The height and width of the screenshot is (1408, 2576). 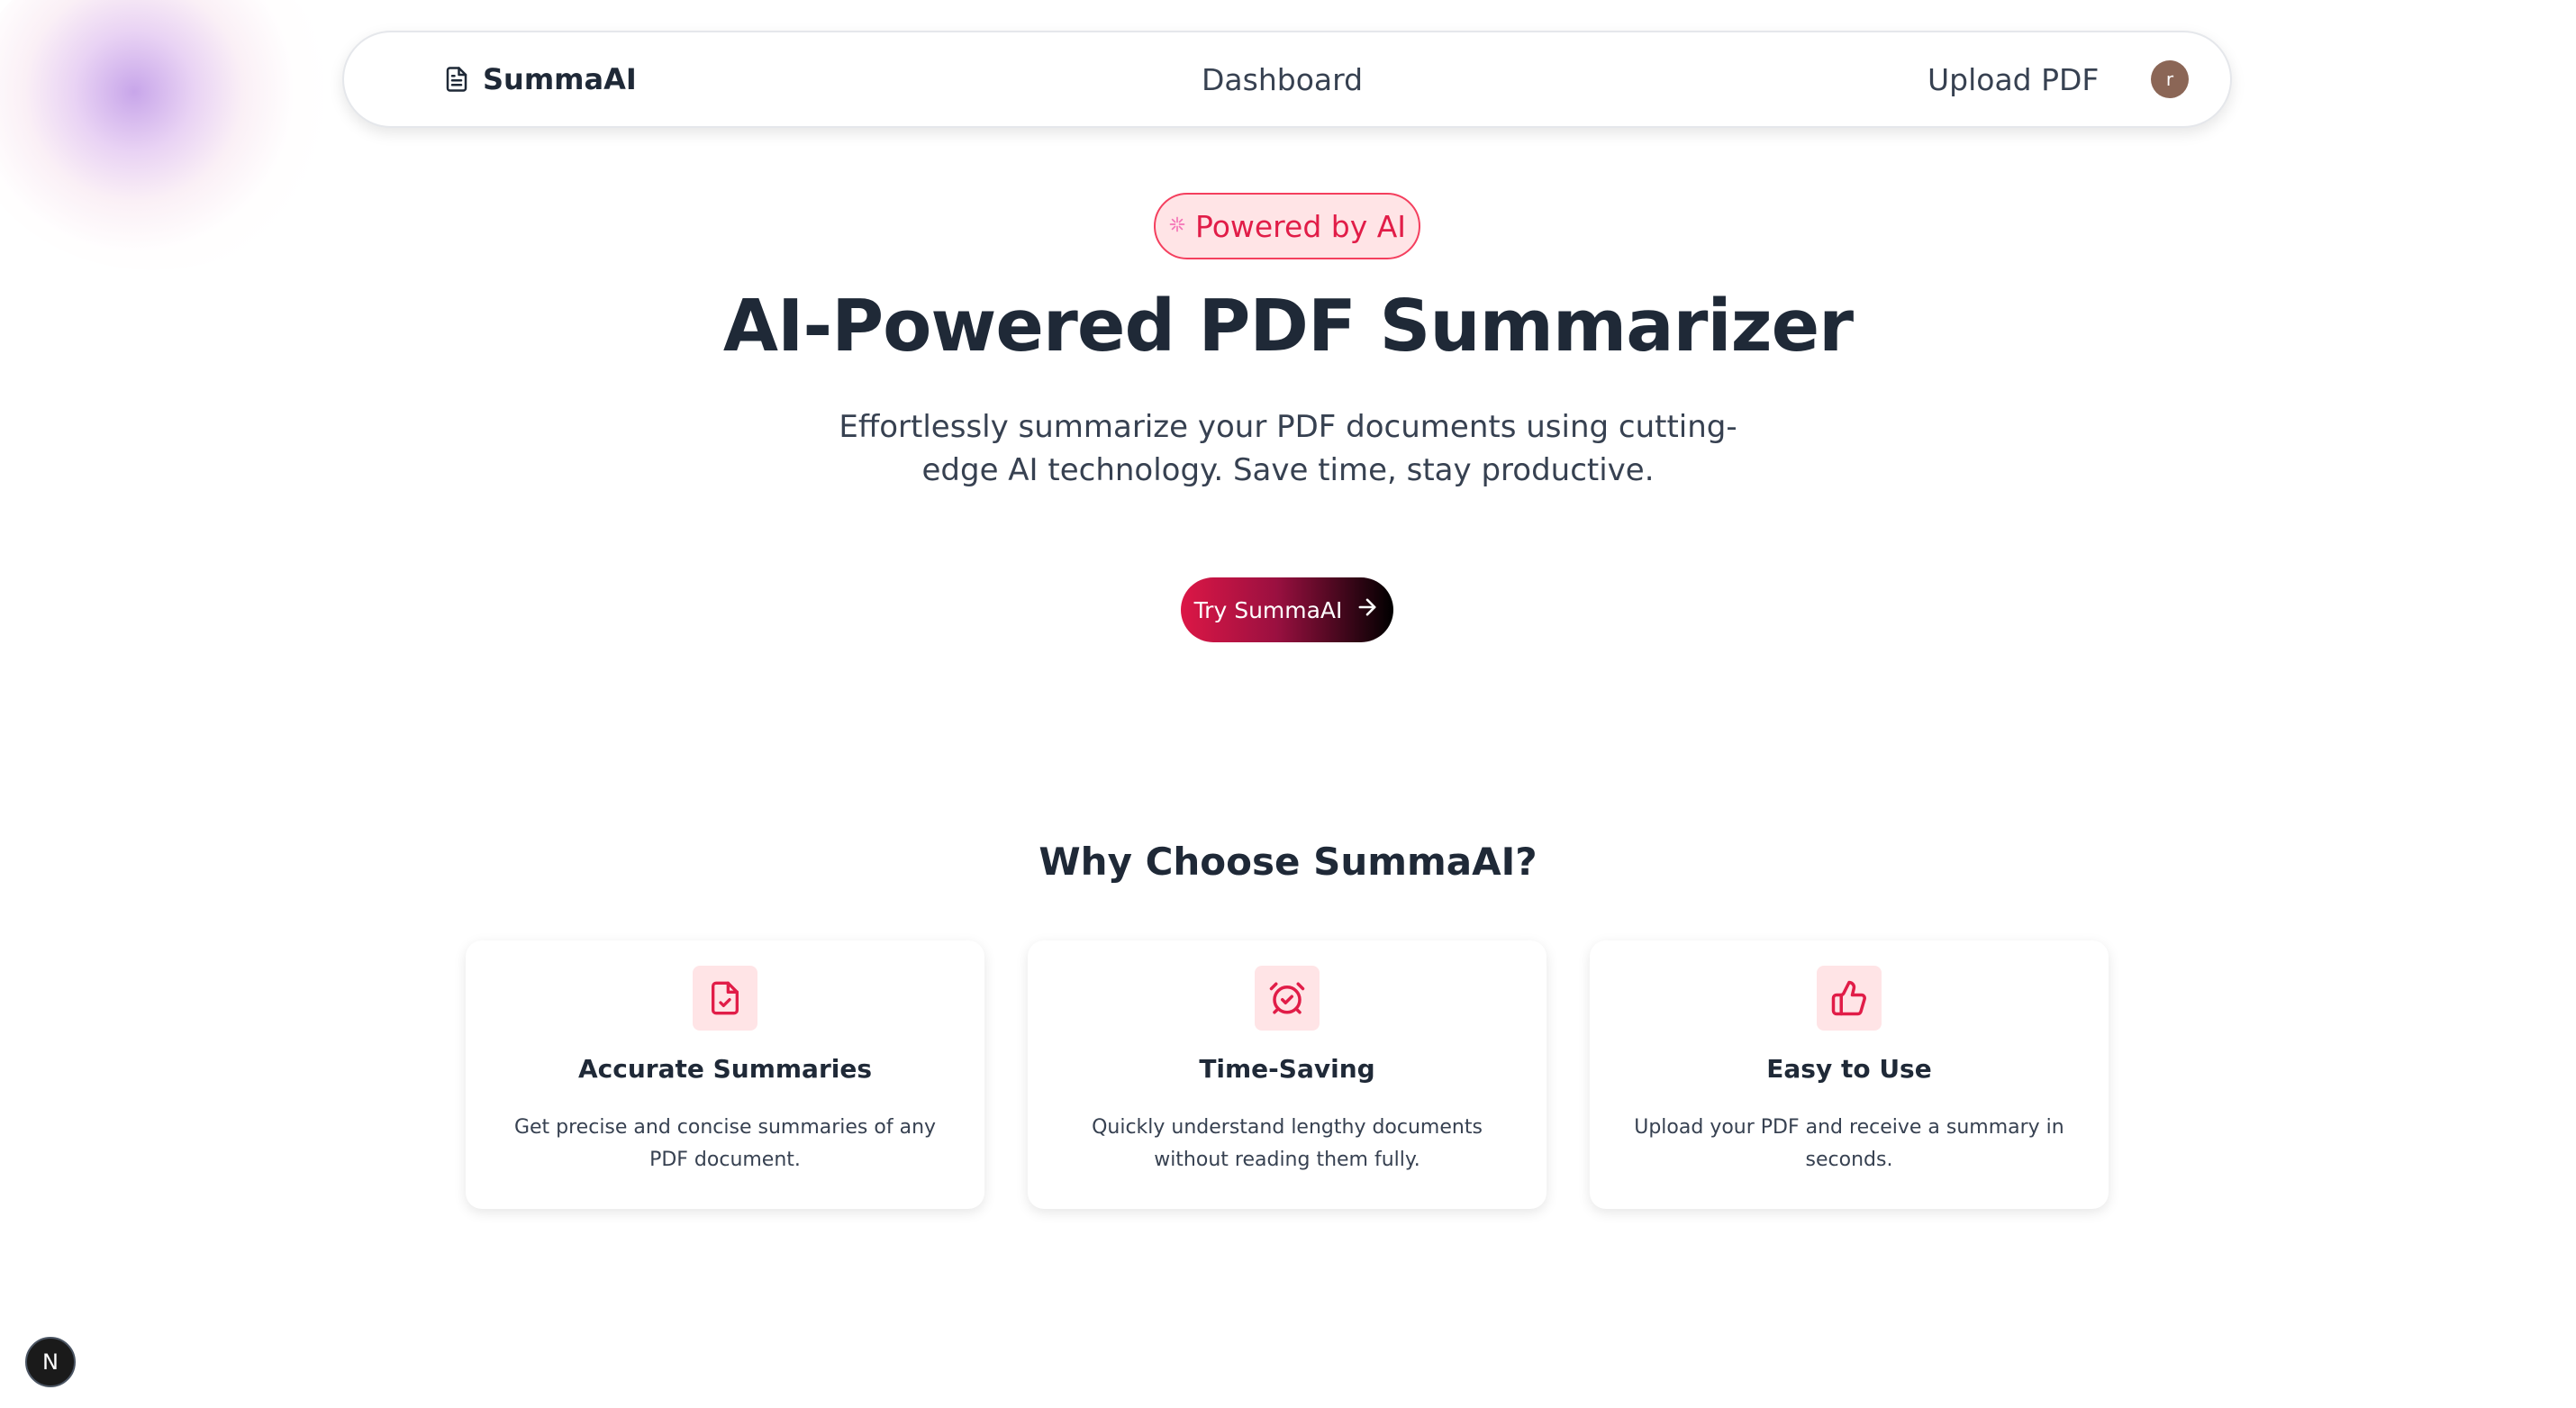 What do you see at coordinates (1850, 999) in the screenshot?
I see `thumbs-up-icon` at bounding box center [1850, 999].